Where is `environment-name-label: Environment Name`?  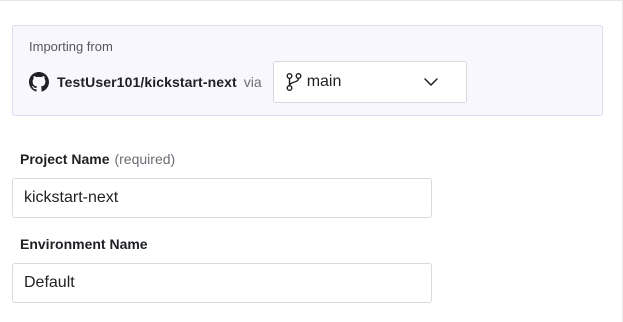
environment-name-label: Environment Name is located at coordinates (84, 244).